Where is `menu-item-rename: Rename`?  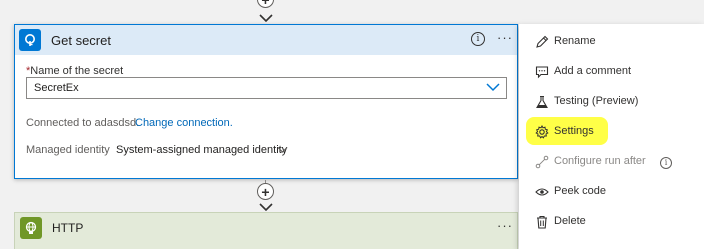 menu-item-rename: Rename is located at coordinates (611, 42).